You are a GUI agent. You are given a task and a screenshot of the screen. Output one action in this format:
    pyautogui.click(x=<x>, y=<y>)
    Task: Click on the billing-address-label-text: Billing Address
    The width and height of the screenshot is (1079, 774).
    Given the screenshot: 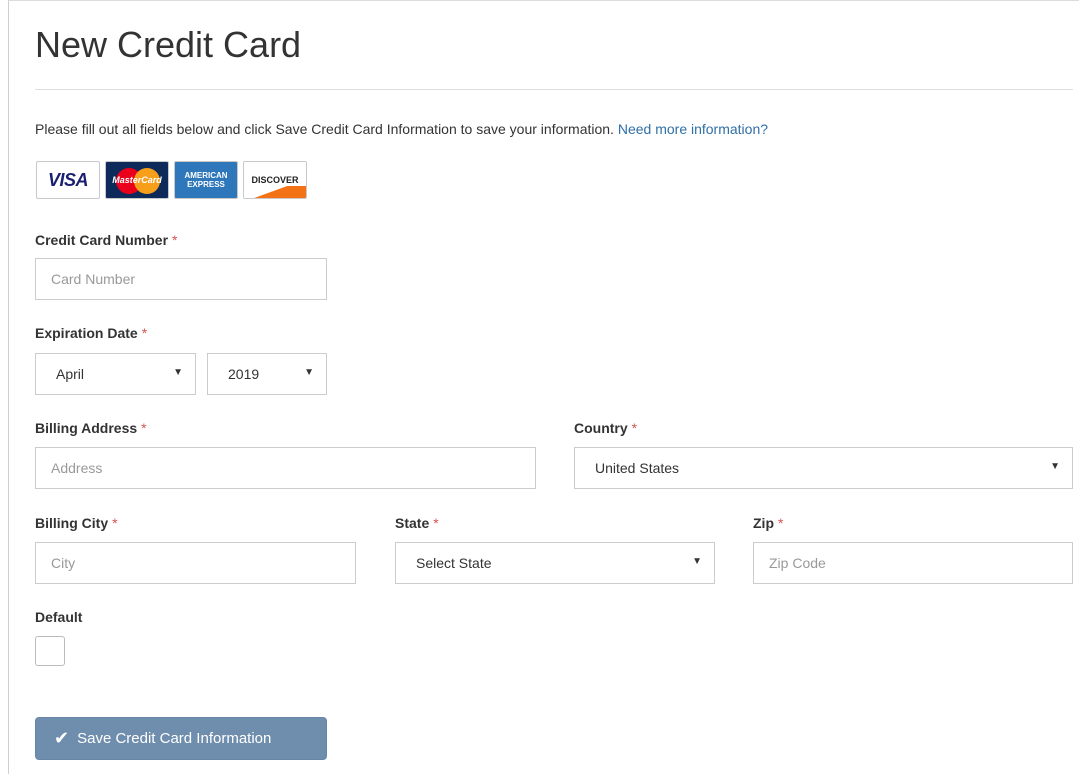 What is the action you would take?
    pyautogui.click(x=86, y=428)
    